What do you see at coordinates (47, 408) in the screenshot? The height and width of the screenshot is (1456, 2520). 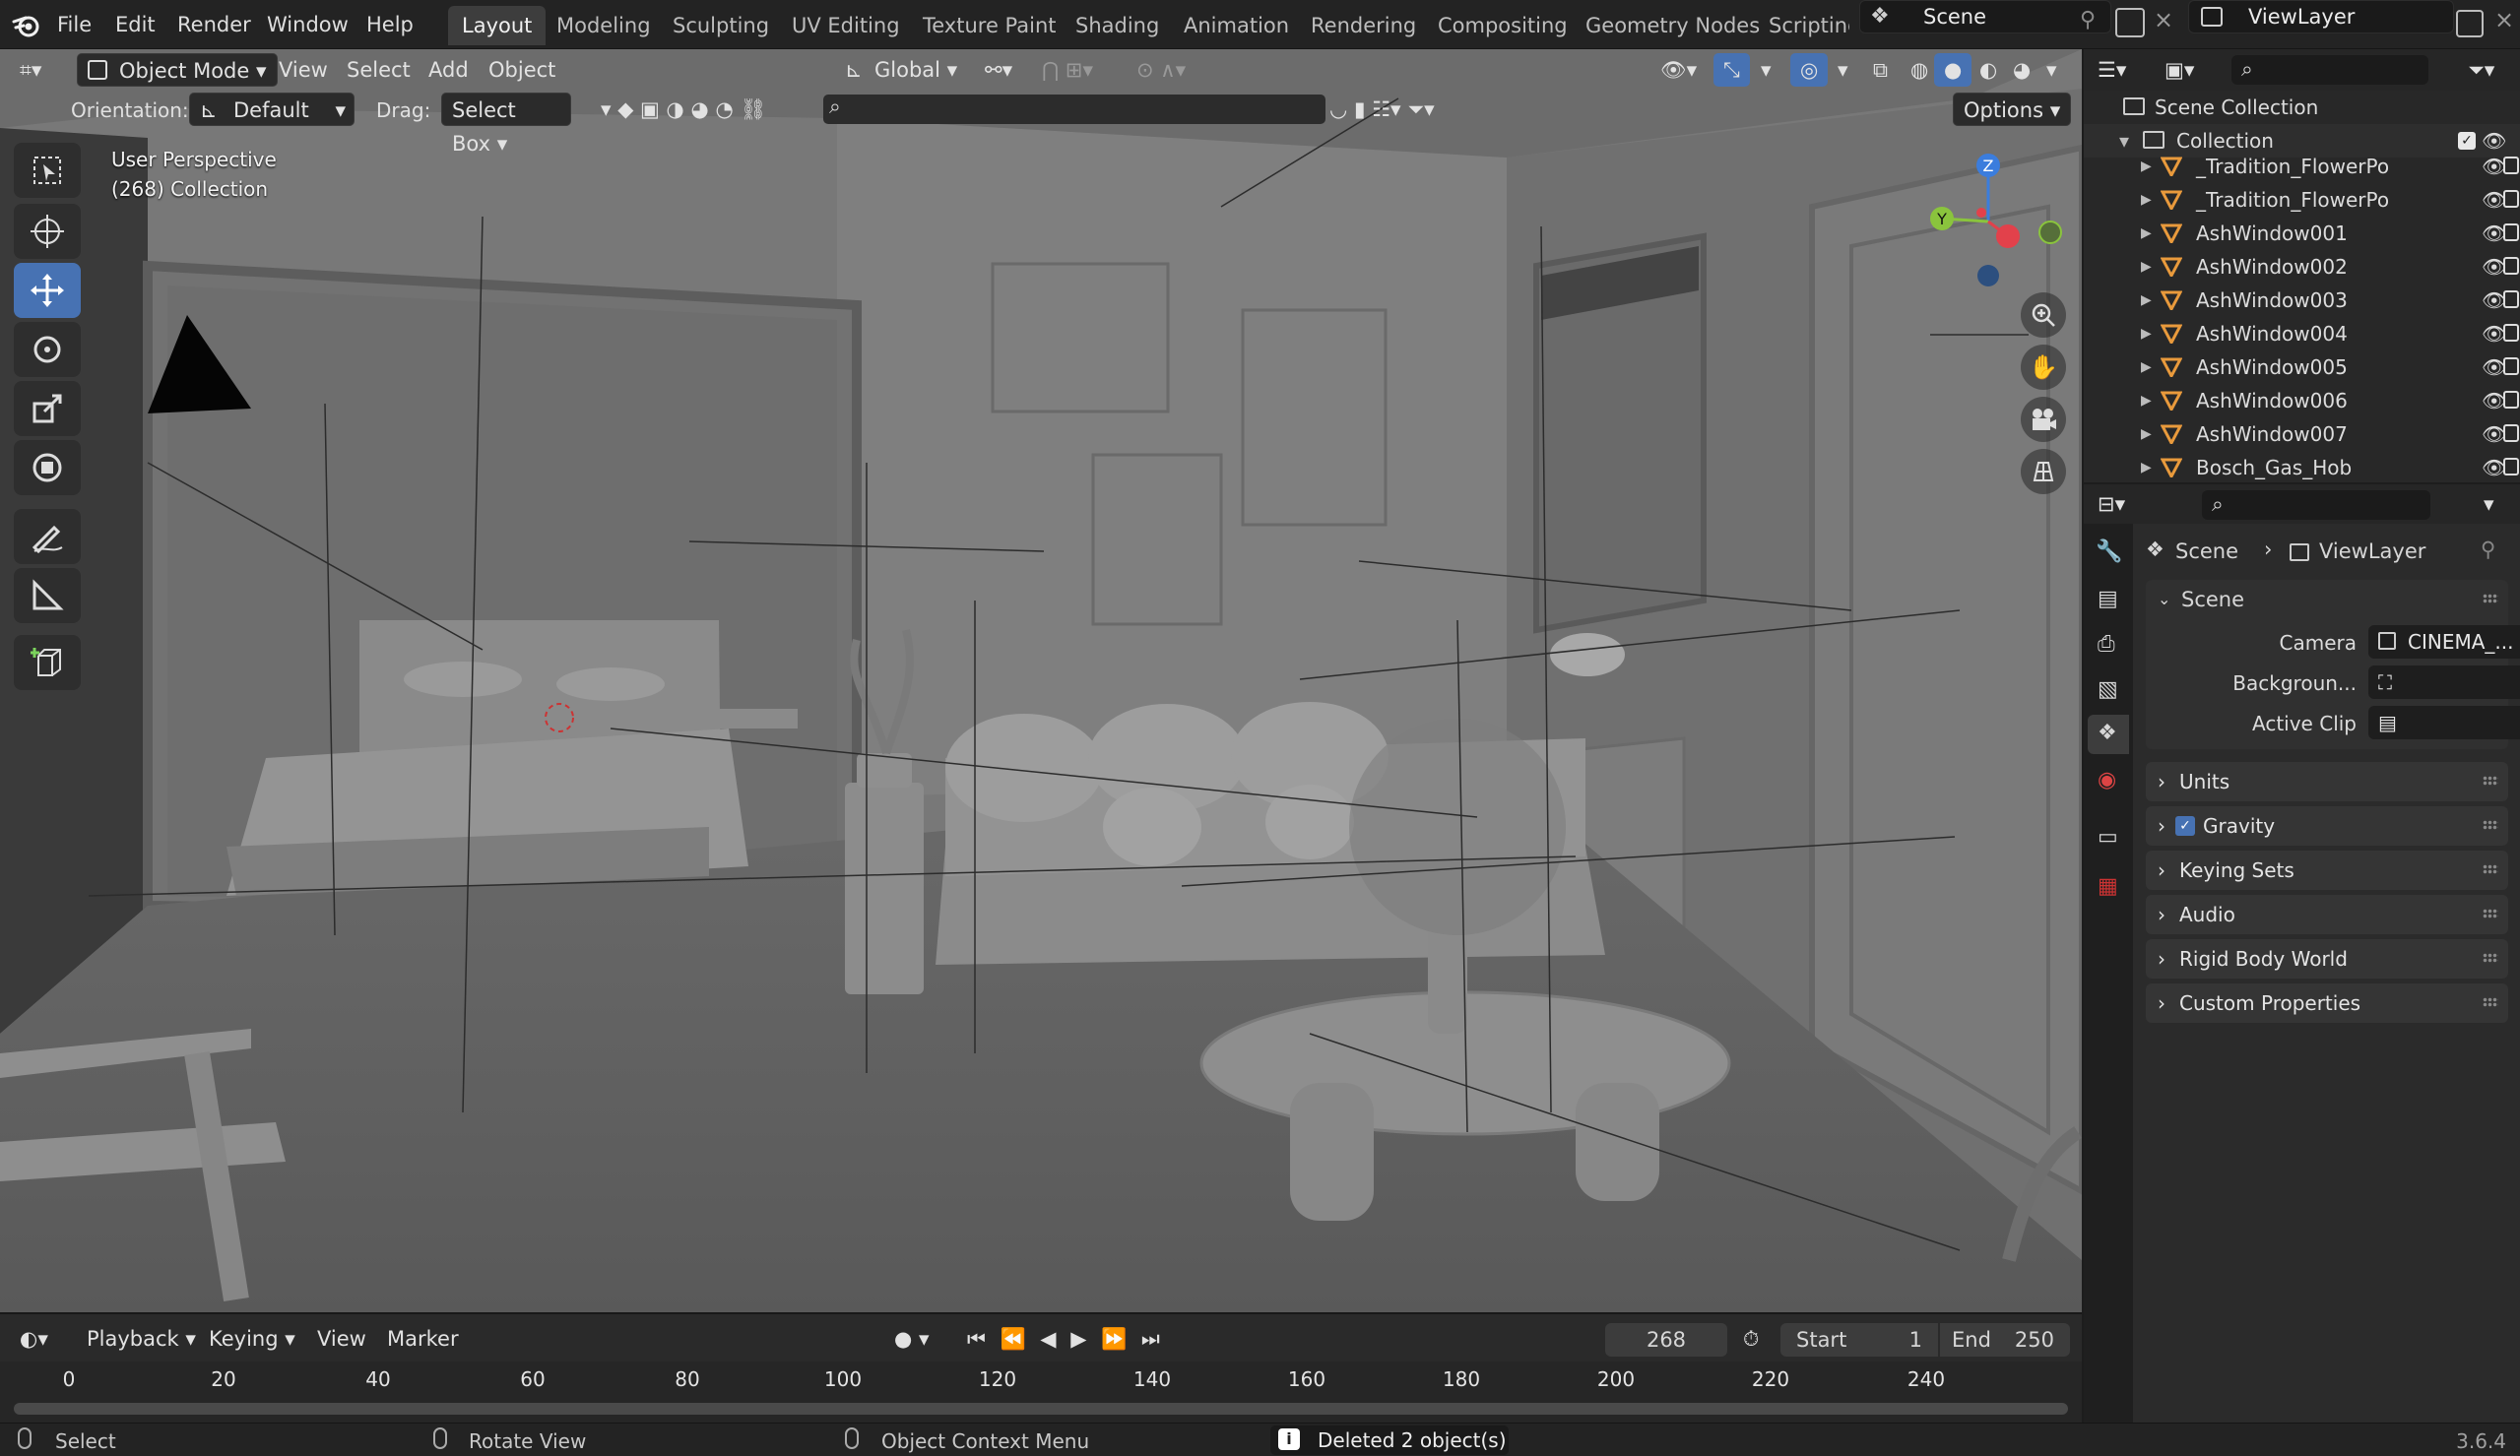 I see `scale-tool` at bounding box center [47, 408].